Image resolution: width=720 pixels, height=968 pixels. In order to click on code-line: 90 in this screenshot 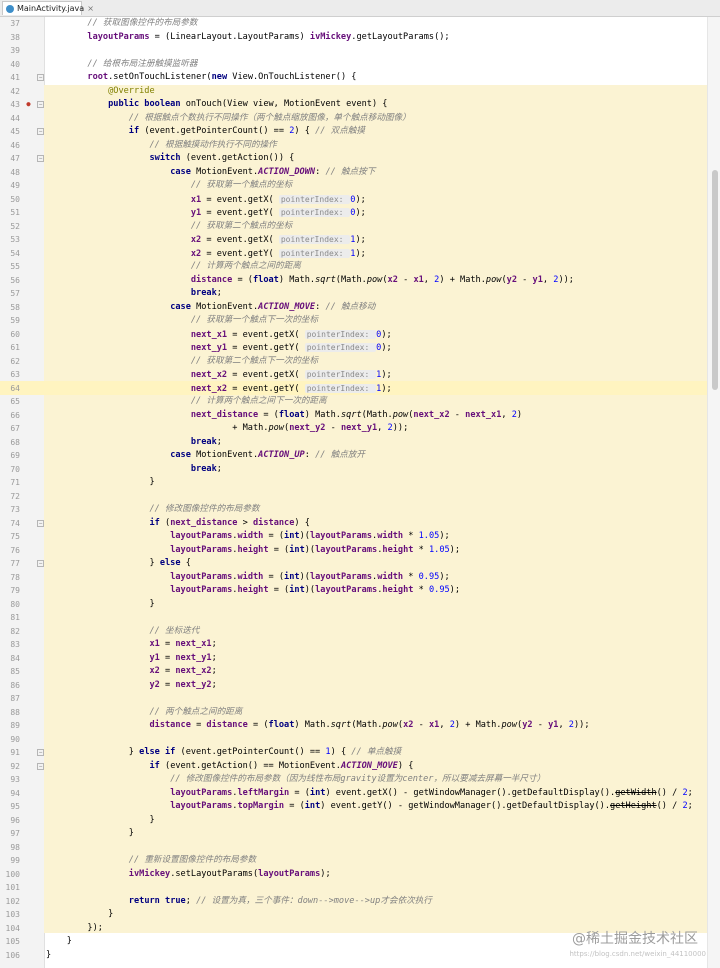, I will do `click(354, 740)`.